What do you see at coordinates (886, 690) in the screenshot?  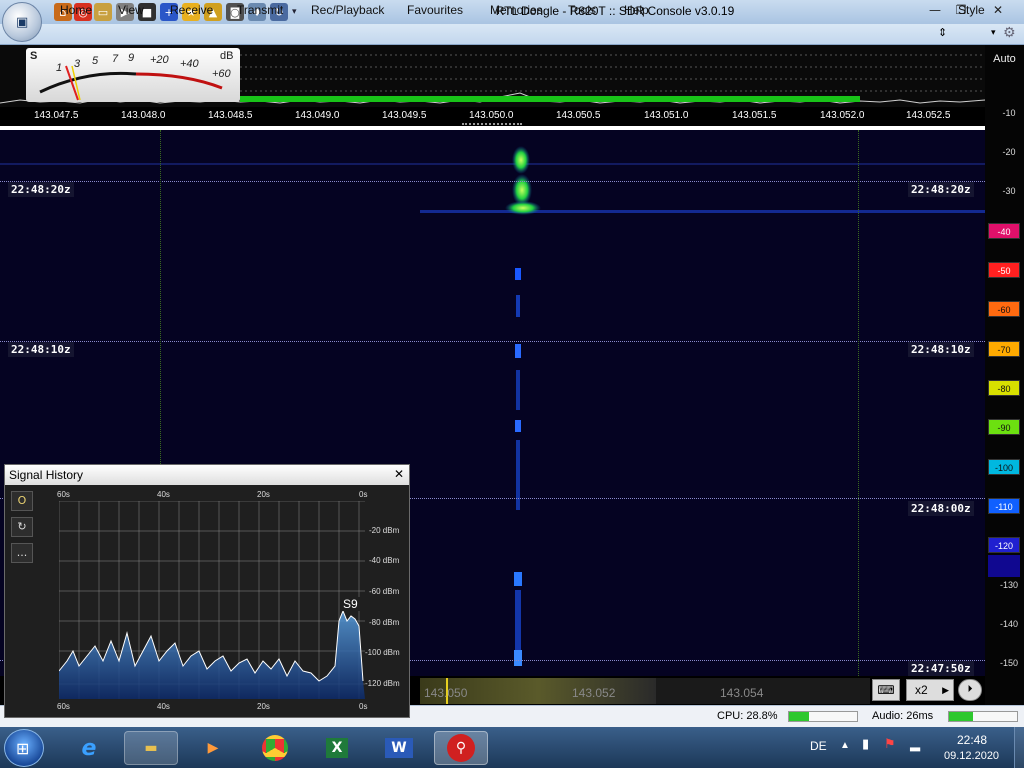 I see `keyboard-icon: ⌨` at bounding box center [886, 690].